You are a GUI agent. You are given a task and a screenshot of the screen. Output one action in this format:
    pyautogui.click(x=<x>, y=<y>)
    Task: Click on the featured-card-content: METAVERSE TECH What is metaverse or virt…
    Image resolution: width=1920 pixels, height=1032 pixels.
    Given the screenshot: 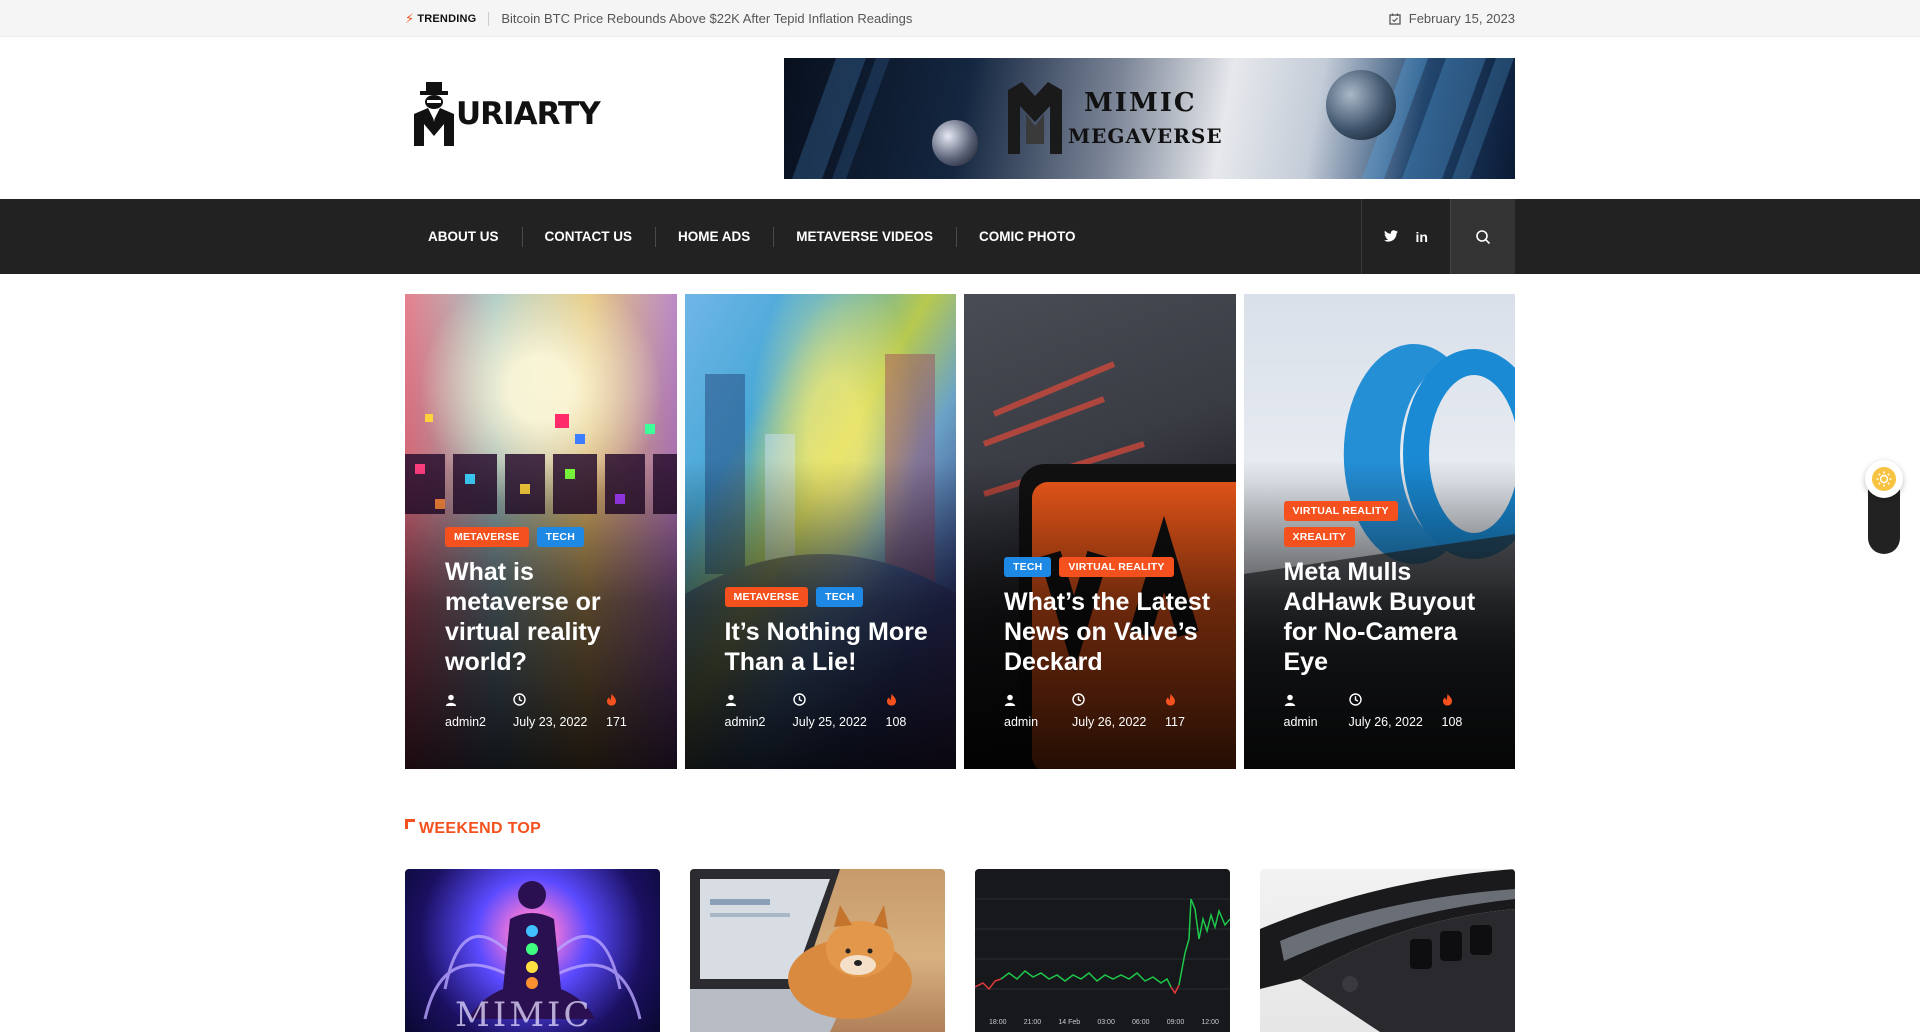 What is the action you would take?
    pyautogui.click(x=550, y=630)
    